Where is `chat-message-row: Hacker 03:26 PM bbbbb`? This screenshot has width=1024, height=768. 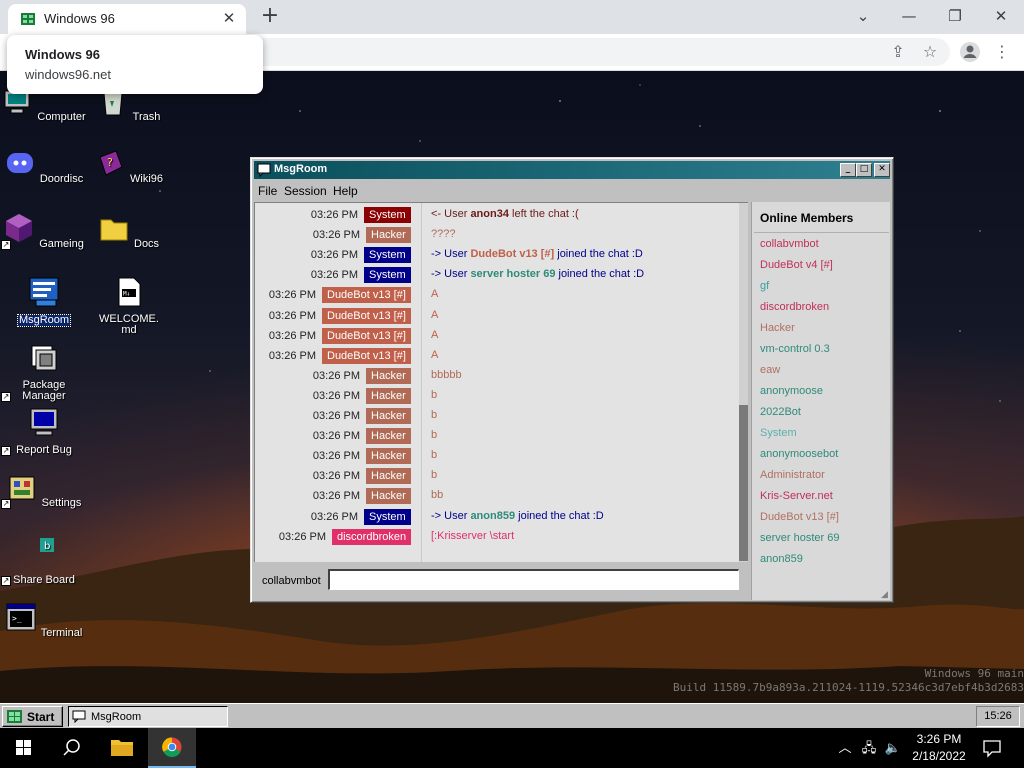 chat-message-row: Hacker 03:26 PM bbbbb is located at coordinates (497, 376).